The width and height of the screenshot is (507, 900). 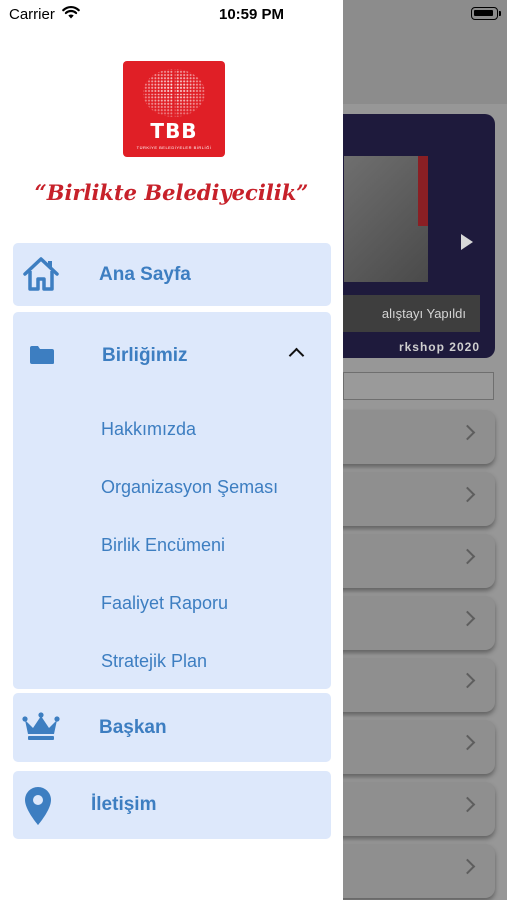 What do you see at coordinates (174, 93) in the screenshot?
I see `logo-globe` at bounding box center [174, 93].